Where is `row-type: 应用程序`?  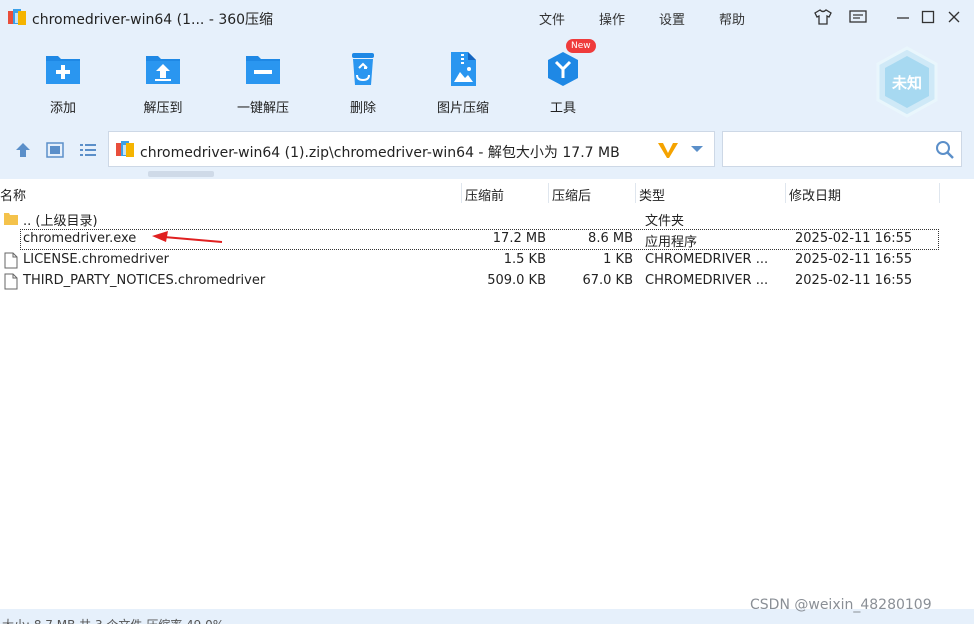
row-type: 应用程序 is located at coordinates (671, 242).